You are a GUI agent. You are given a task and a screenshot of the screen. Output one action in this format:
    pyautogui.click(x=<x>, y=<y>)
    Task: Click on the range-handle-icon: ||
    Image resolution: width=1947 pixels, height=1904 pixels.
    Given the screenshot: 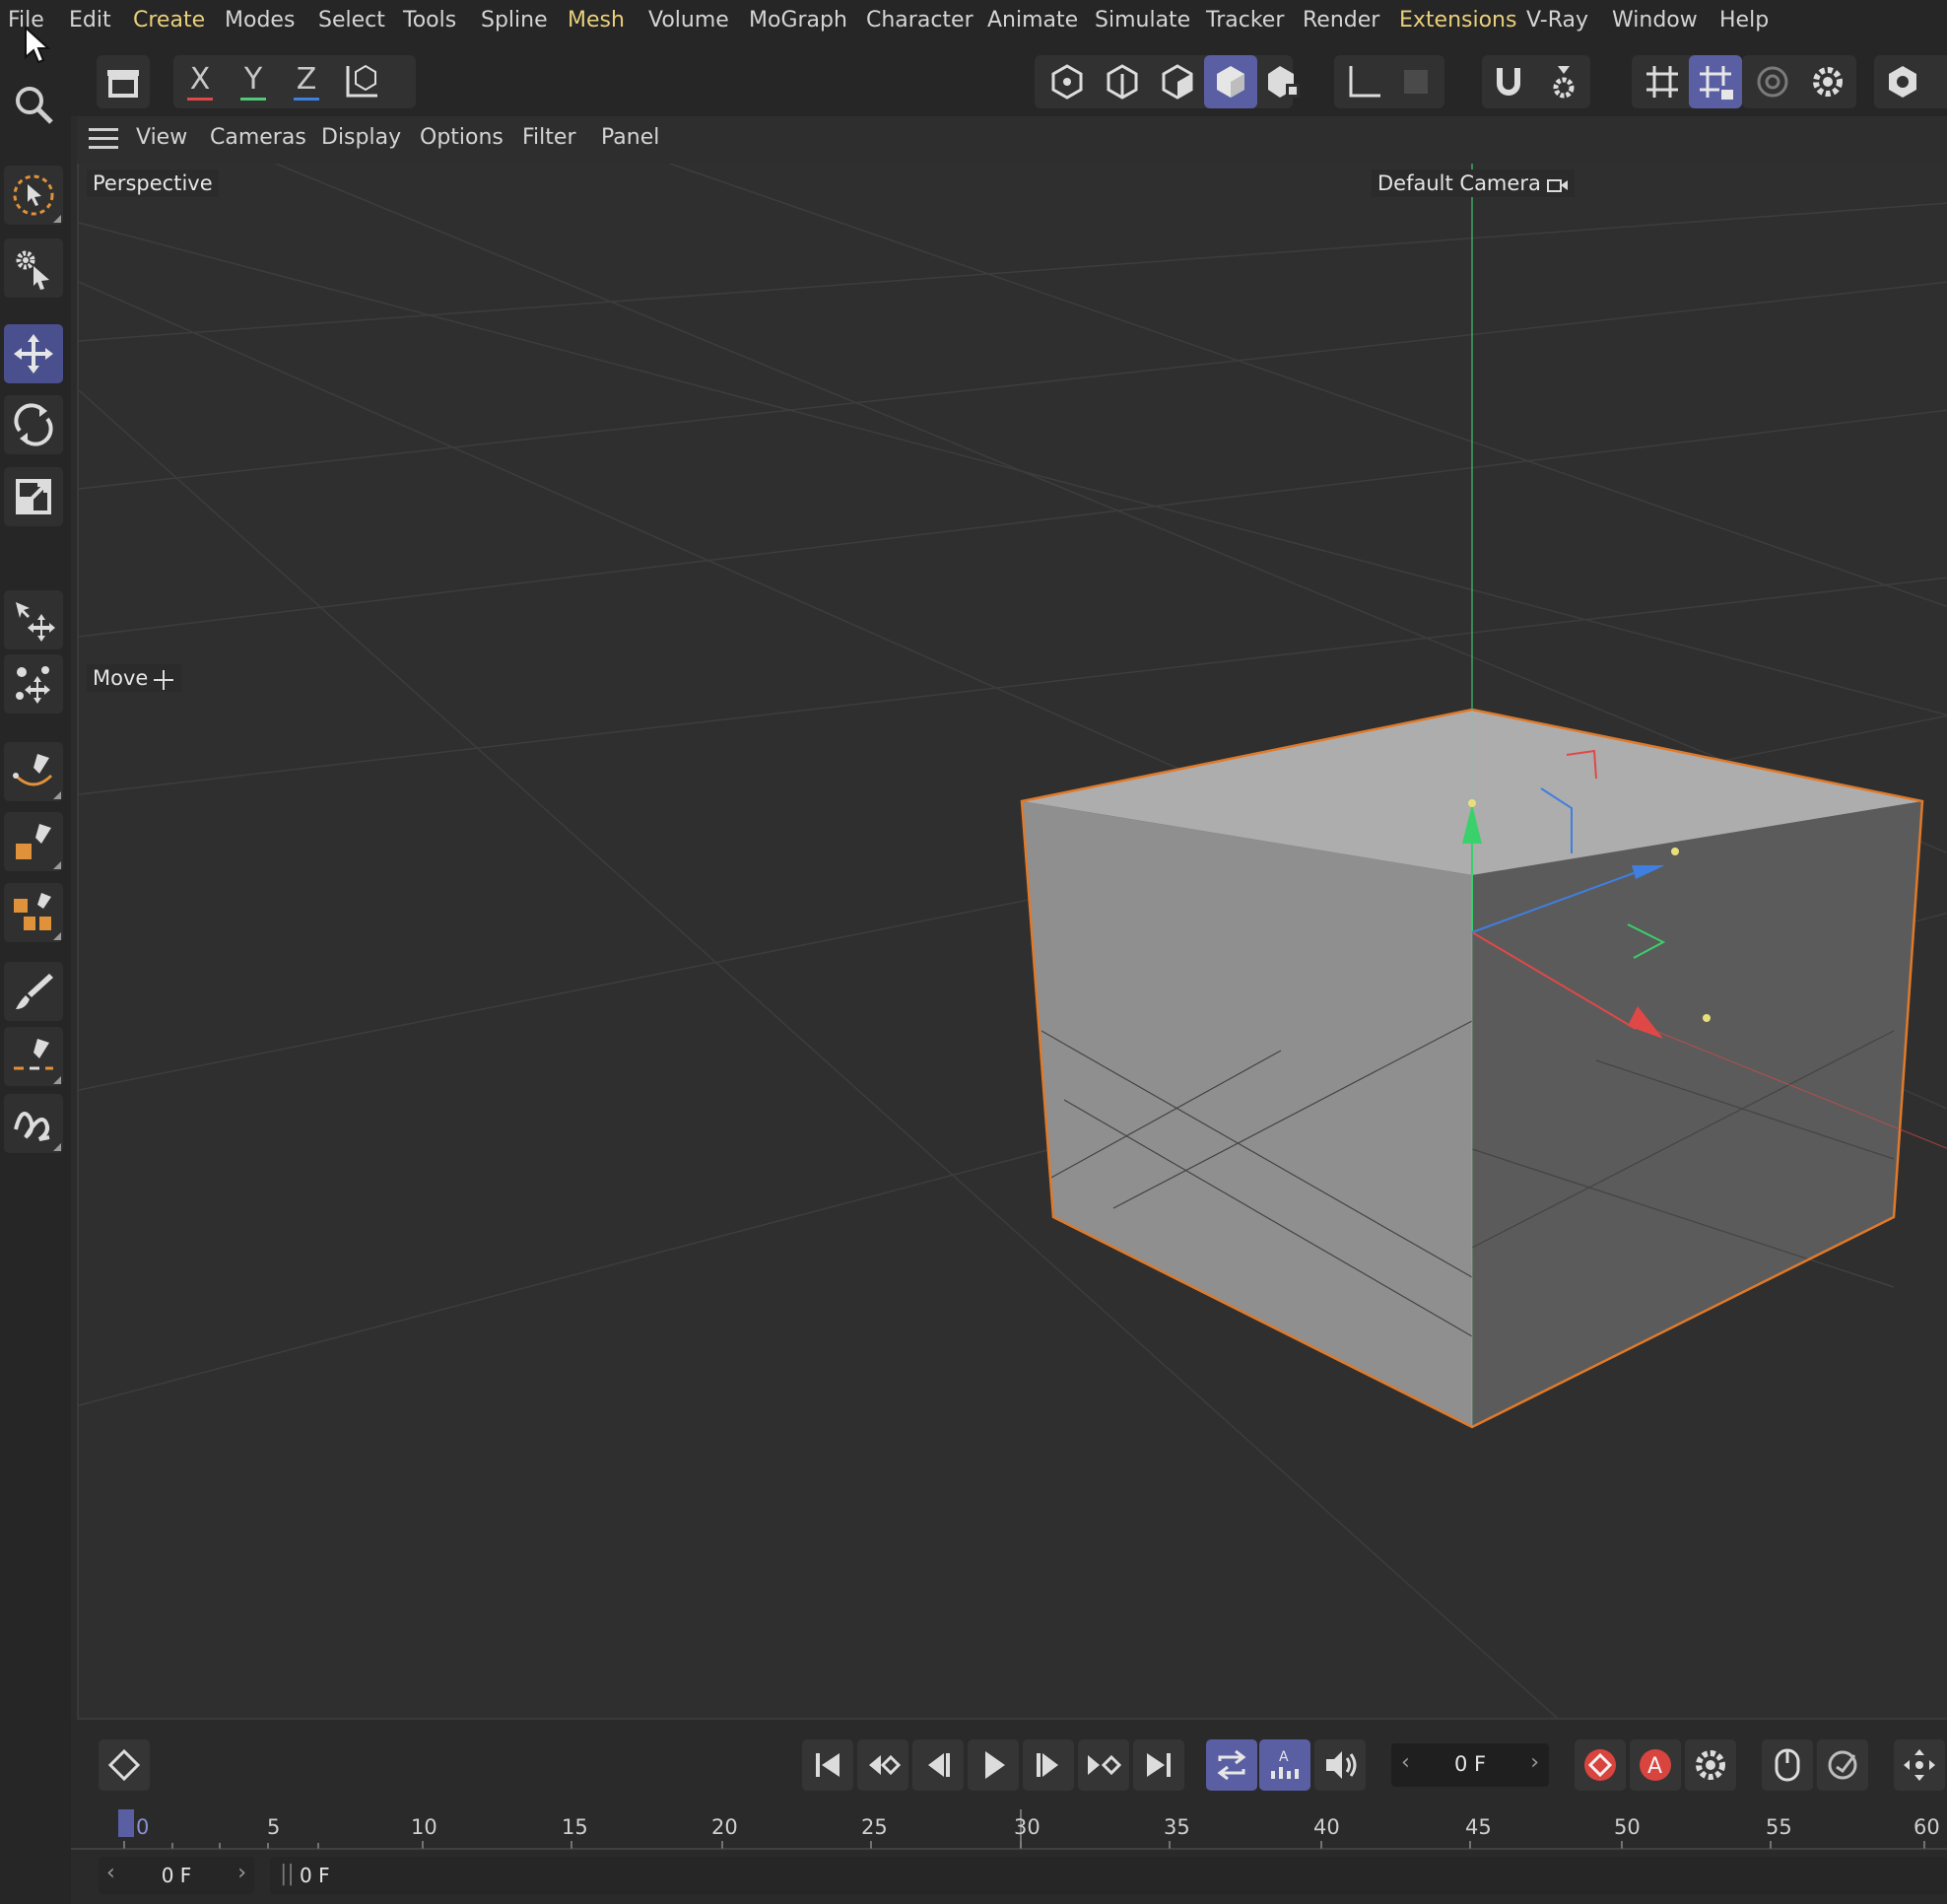 What is the action you would take?
    pyautogui.click(x=287, y=1874)
    